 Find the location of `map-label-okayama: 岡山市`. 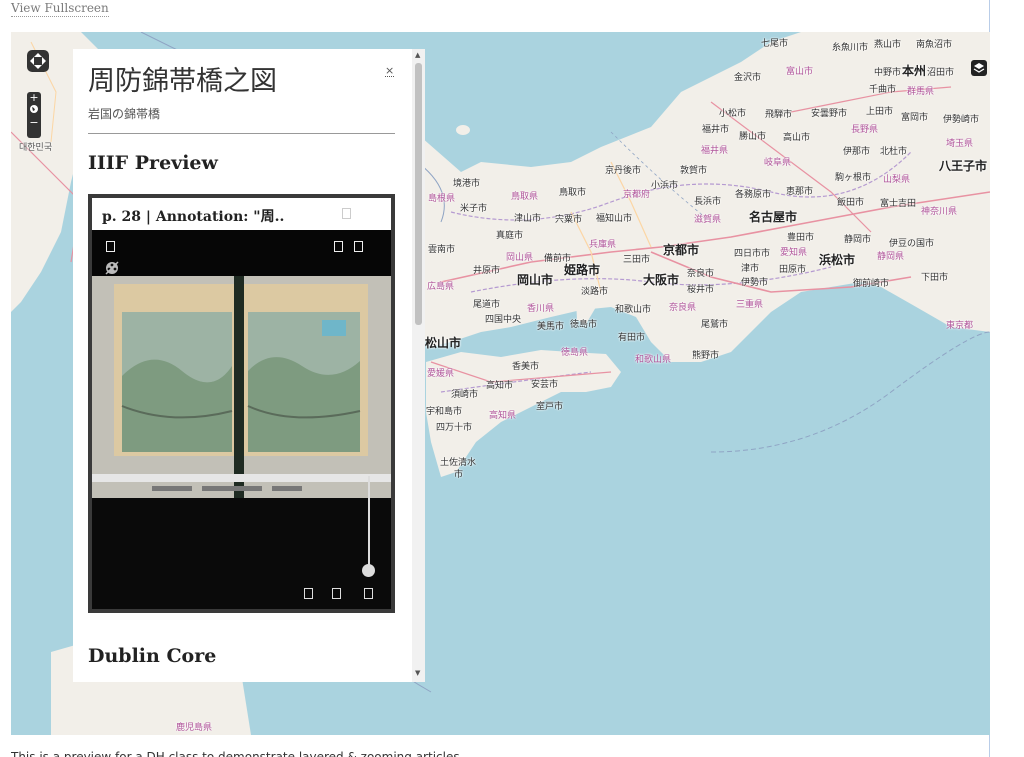

map-label-okayama: 岡山市 is located at coordinates (535, 280).